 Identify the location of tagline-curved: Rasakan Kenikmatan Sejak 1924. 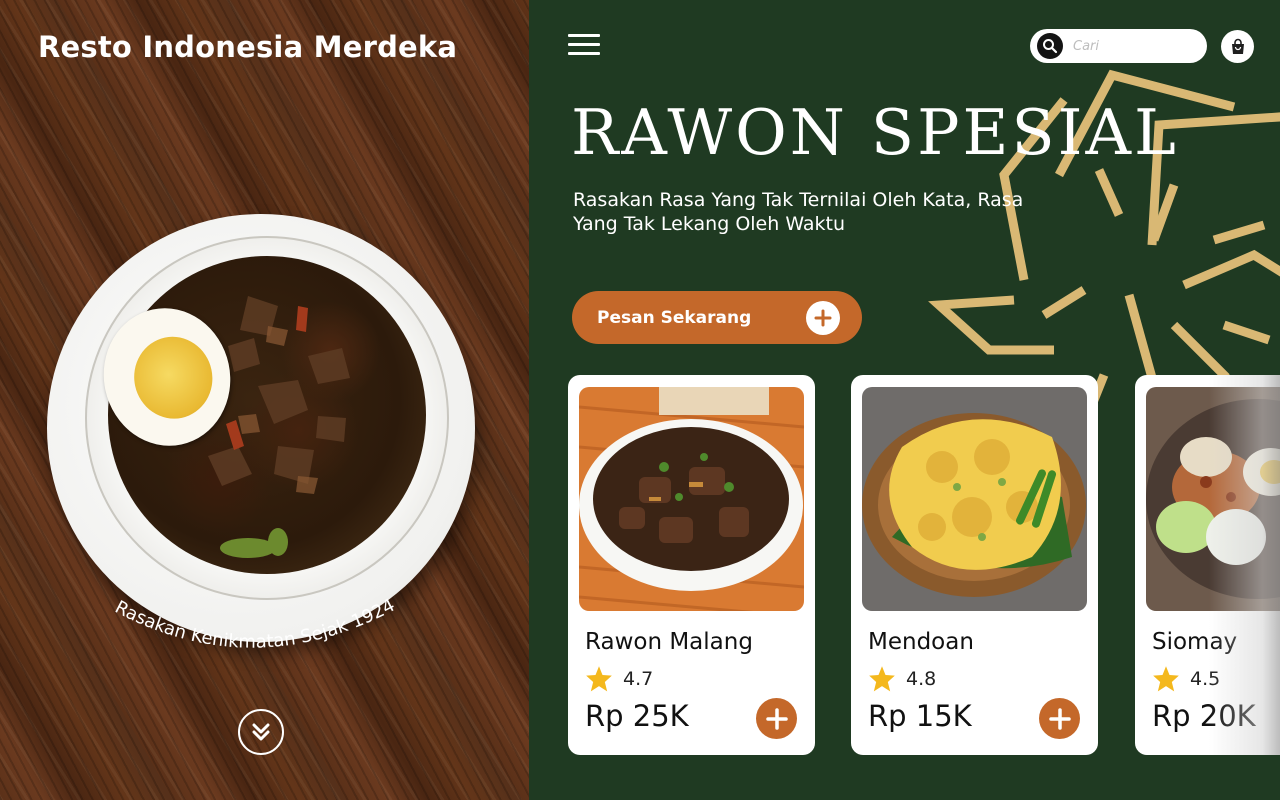
(255, 624).